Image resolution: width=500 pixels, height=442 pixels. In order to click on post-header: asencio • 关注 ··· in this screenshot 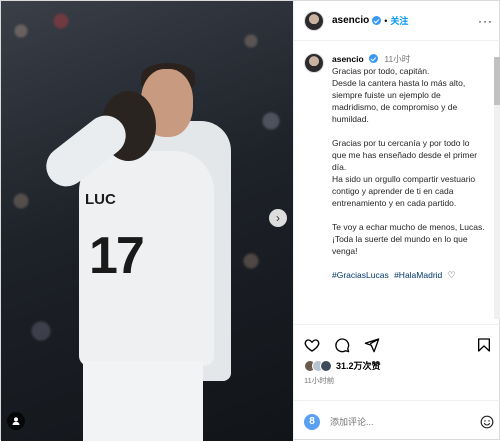, I will do `click(397, 21)`.